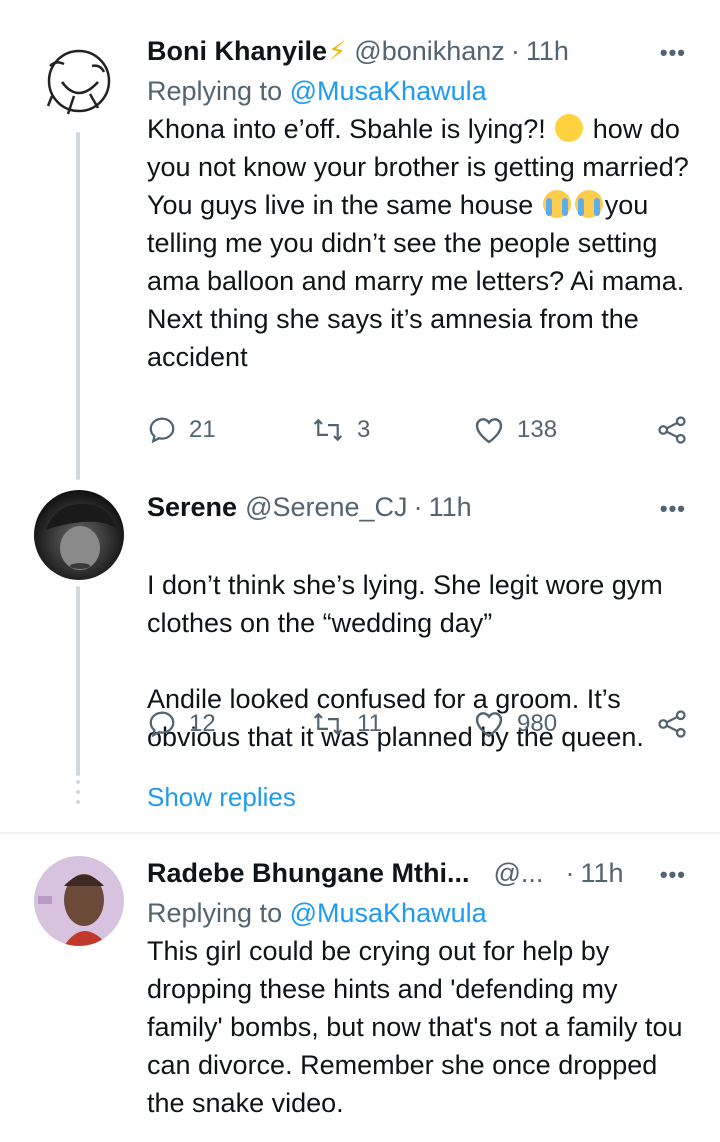  I want to click on like-button: 980, so click(515, 724).